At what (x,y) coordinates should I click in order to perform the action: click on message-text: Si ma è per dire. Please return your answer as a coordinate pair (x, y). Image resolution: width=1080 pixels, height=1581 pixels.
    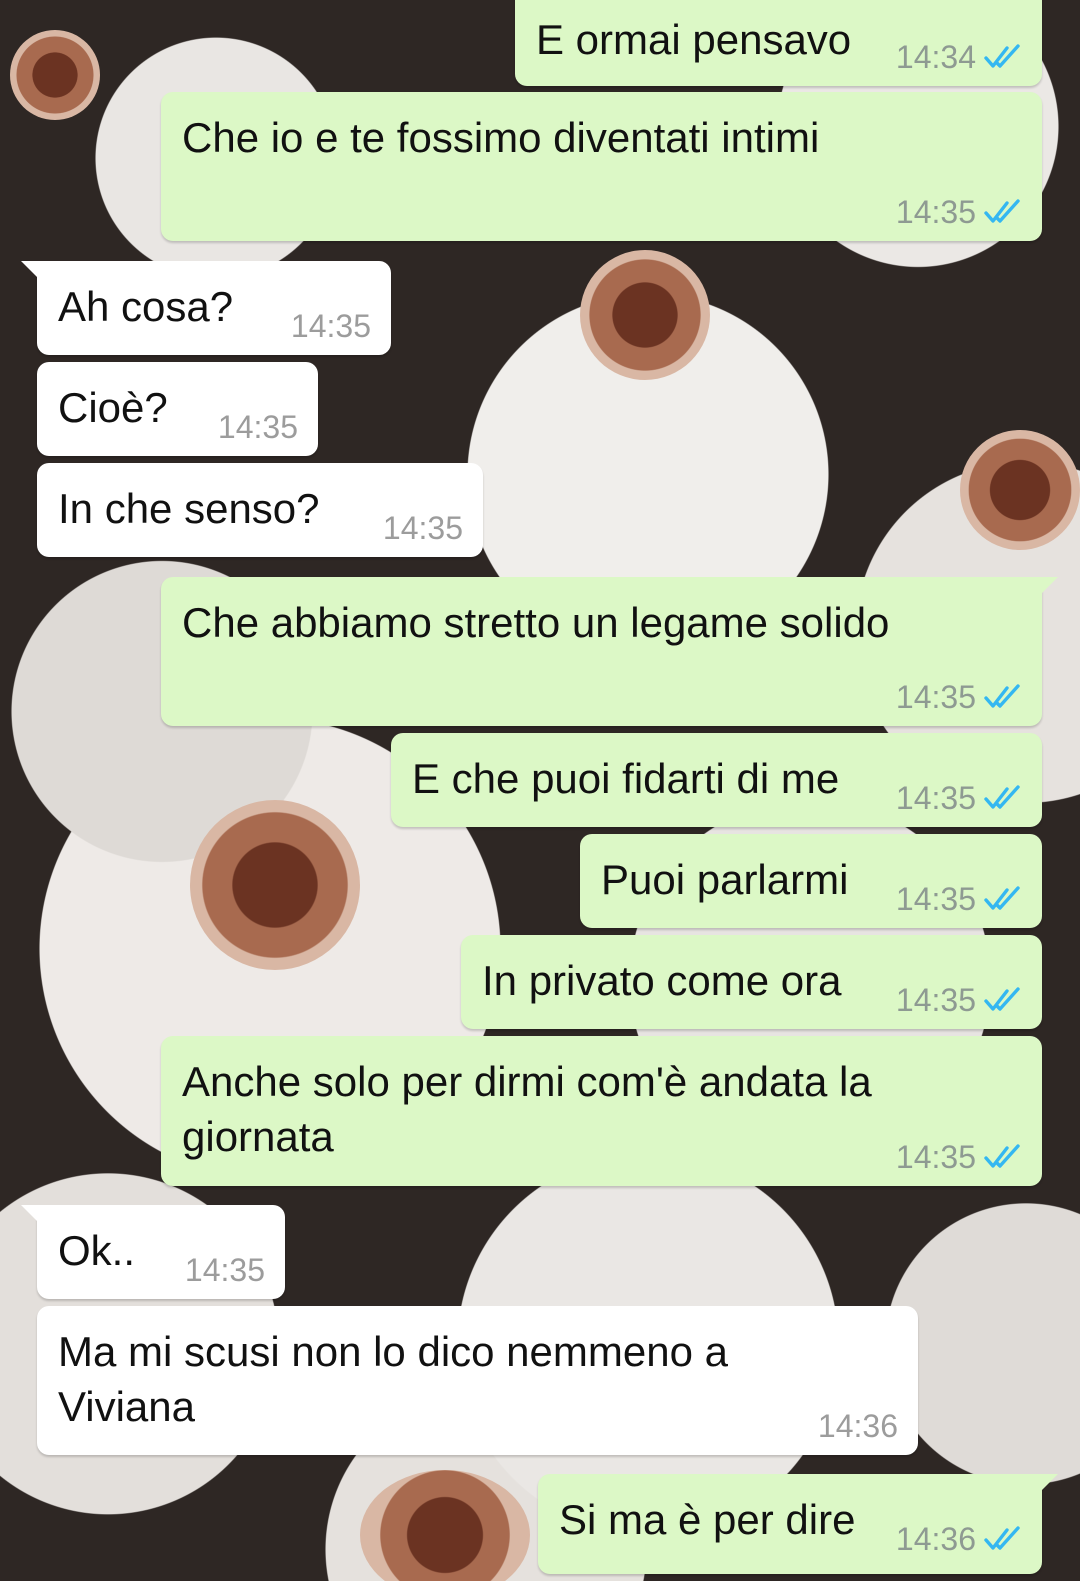
    Looking at the image, I should click on (707, 1519).